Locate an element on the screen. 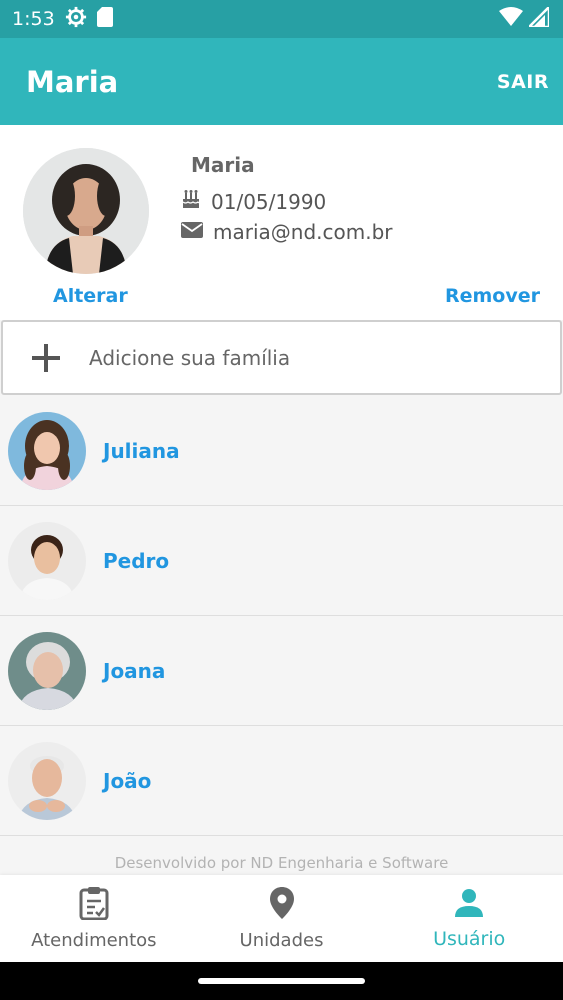  home-gesture-handle is located at coordinates (281, 981).